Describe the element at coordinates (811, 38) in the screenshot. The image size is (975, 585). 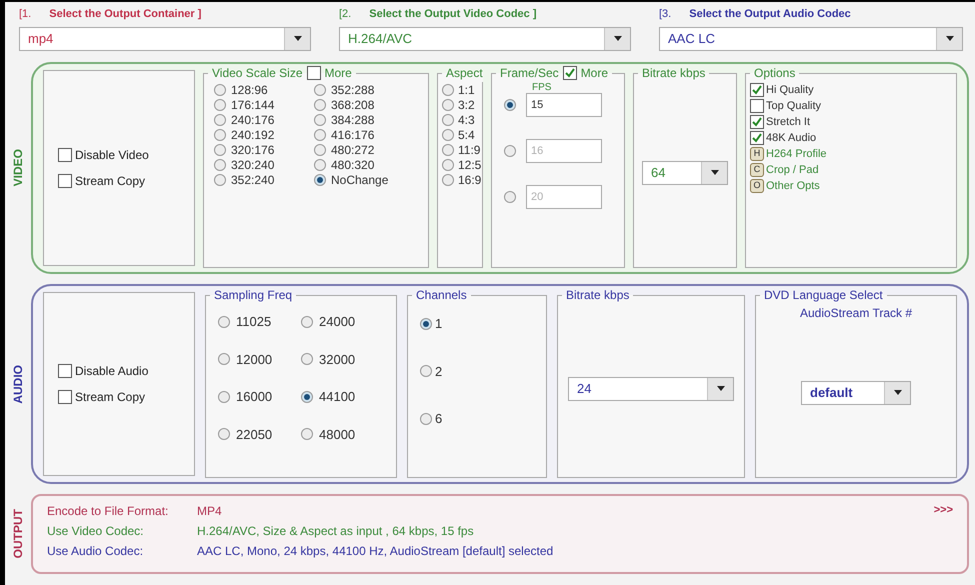
I see `dropdown: AAC LC` at that location.